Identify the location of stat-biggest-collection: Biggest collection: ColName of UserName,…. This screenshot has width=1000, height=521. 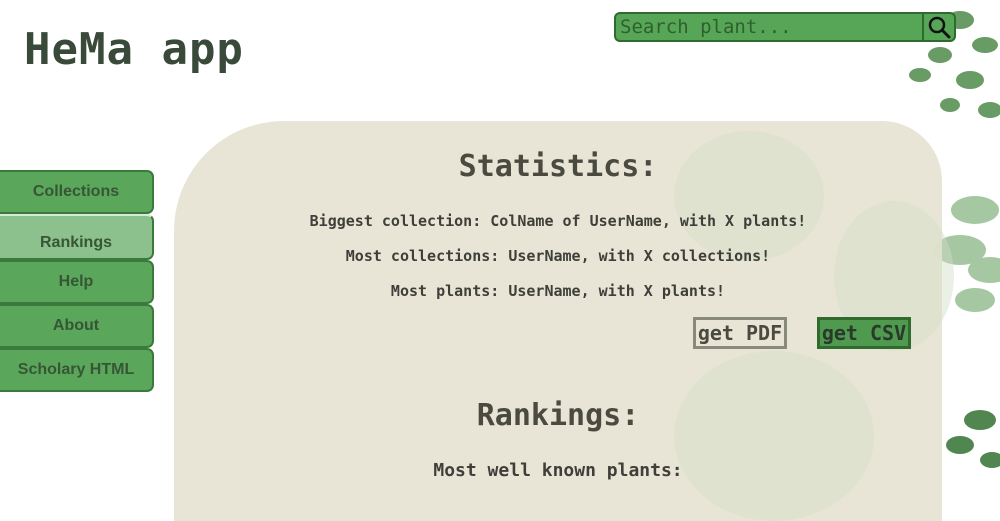
(558, 221).